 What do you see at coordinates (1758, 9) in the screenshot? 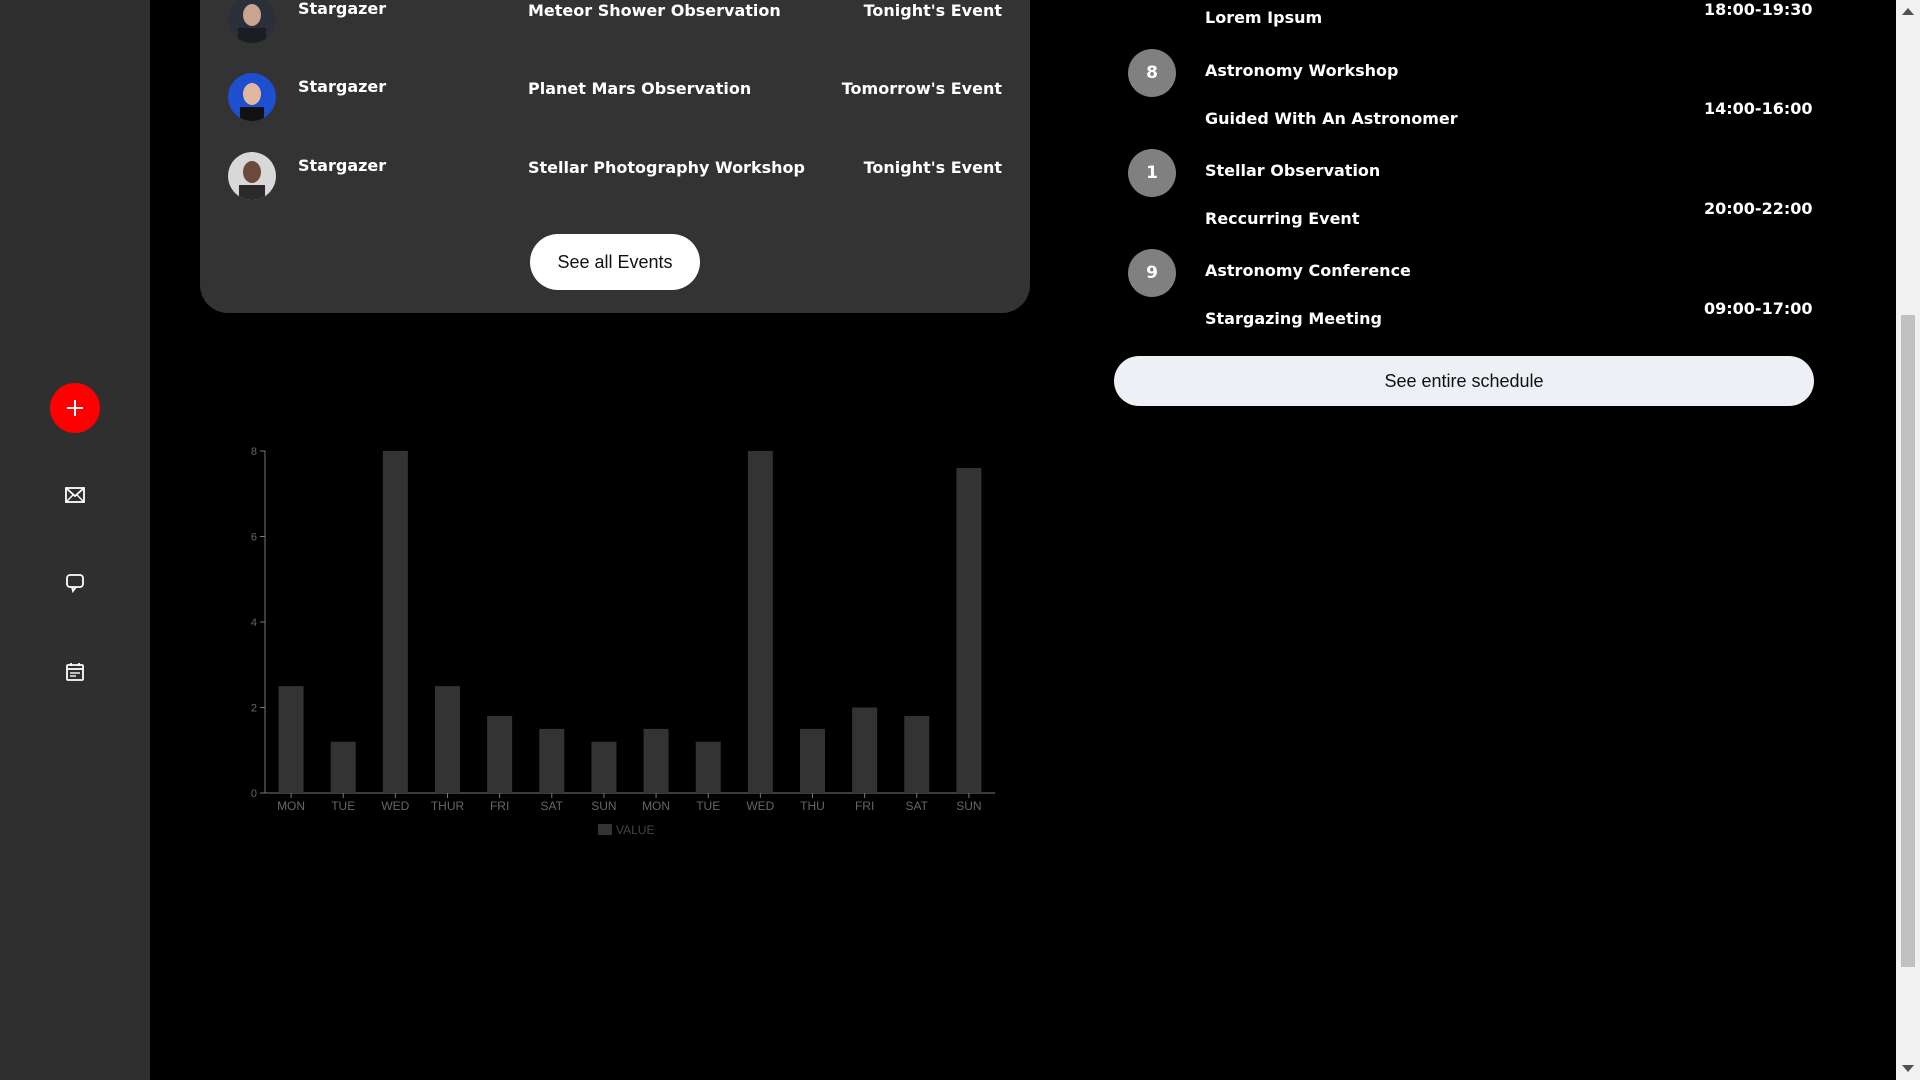
I see `schedule-time: 18:00-19:30` at bounding box center [1758, 9].